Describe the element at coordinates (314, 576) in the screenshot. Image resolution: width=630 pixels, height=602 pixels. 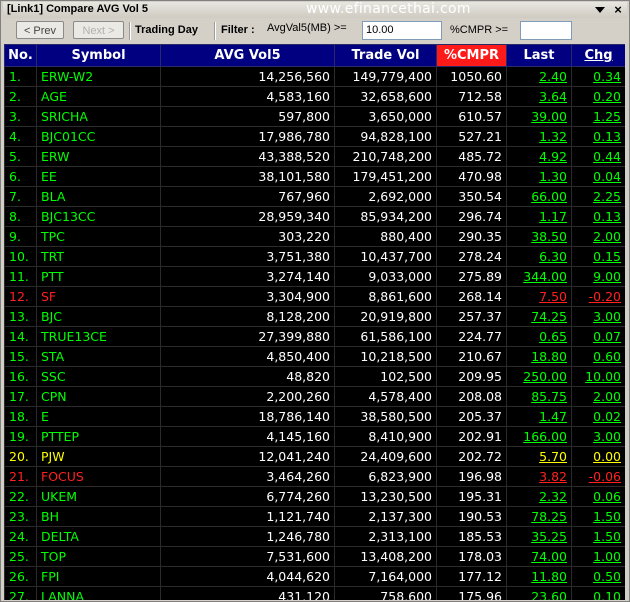
I see `table-row: 26. FPI 4,044,620 7,164,000 177.12 11.80 0.50` at that location.